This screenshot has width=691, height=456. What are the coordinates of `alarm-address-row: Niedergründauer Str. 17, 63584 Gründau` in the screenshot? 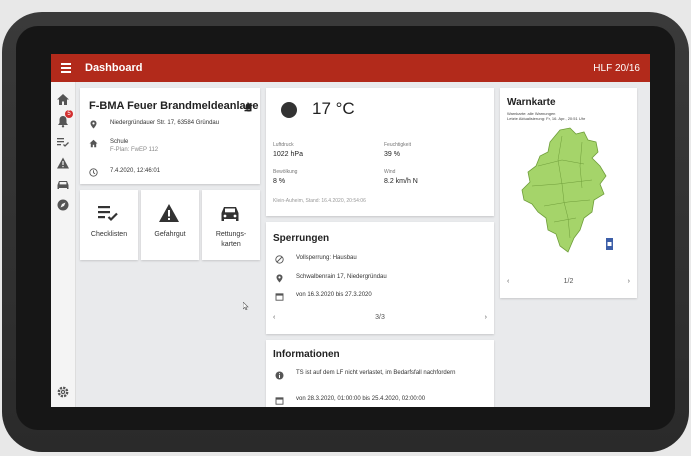 It's located at (154, 124).